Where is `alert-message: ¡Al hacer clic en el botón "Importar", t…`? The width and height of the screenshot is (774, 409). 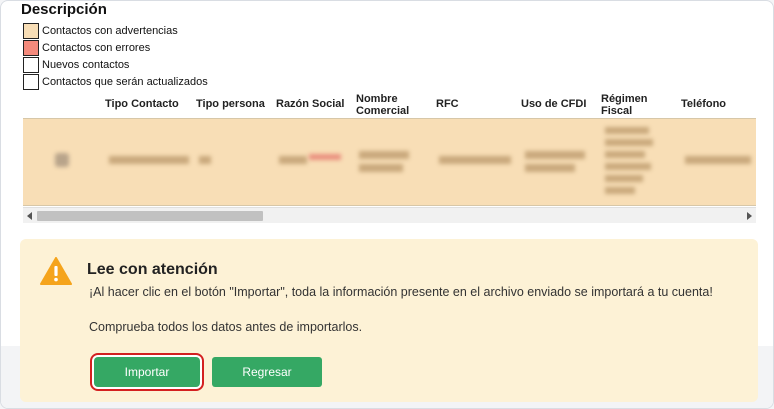
alert-message: ¡Al hacer clic en el botón "Importar", t… is located at coordinates (401, 292).